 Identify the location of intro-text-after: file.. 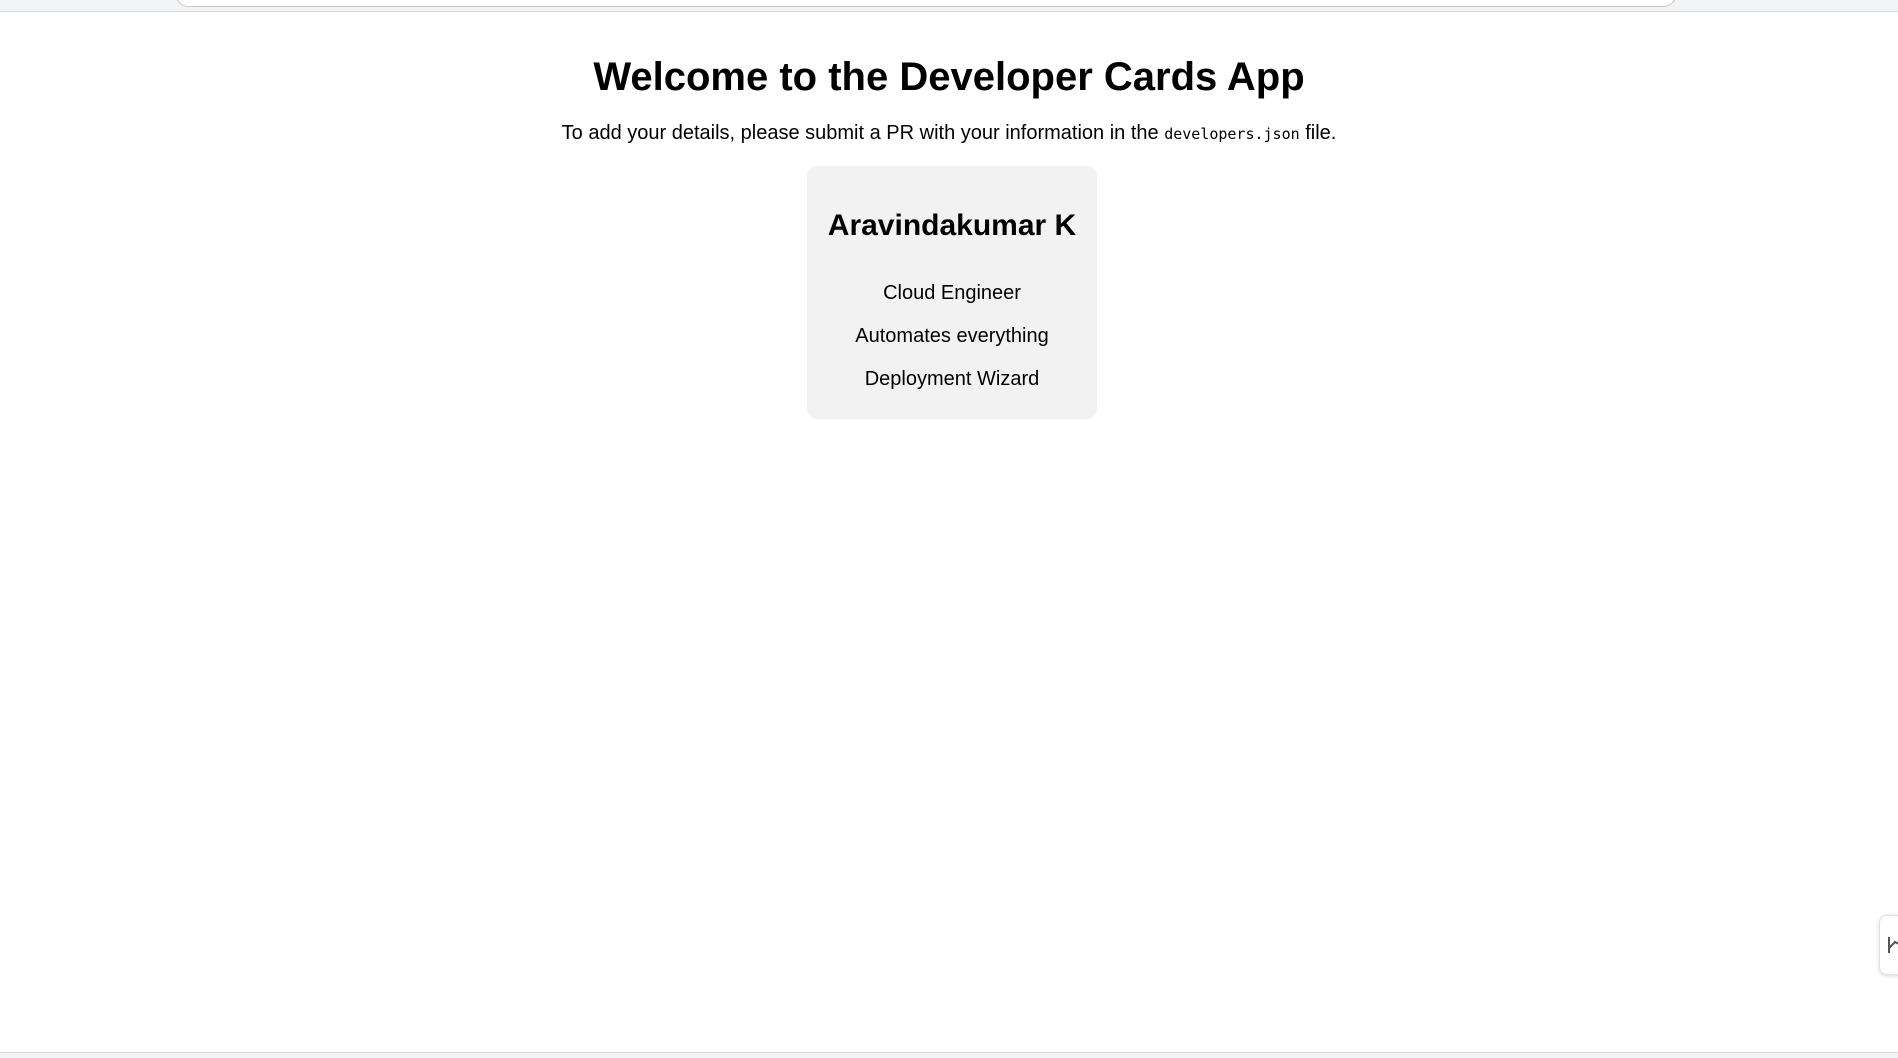
(1318, 133).